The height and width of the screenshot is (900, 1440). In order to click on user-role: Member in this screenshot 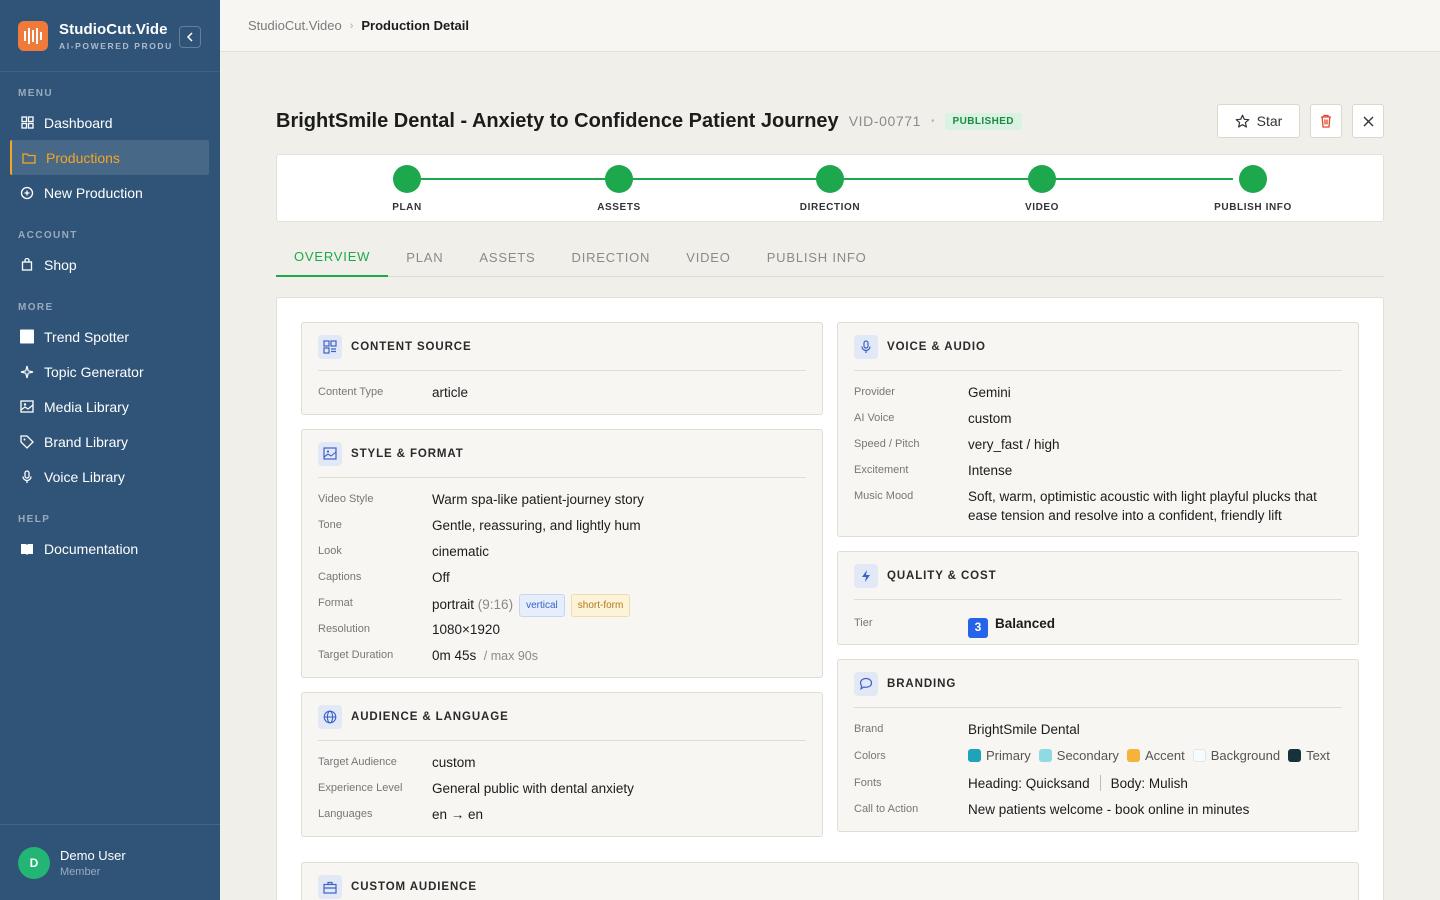, I will do `click(80, 871)`.